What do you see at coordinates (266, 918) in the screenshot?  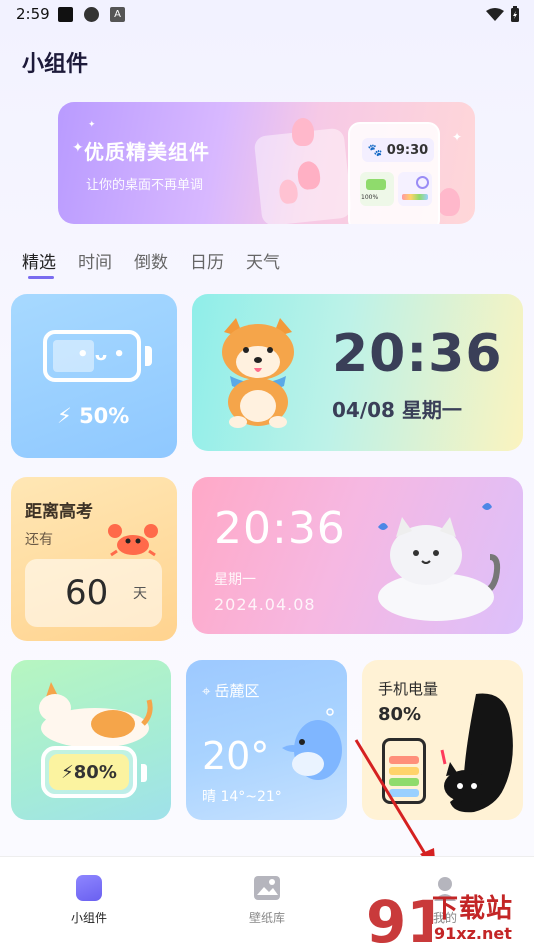 I see `nav-wallpapers-label: 壁纸库` at bounding box center [266, 918].